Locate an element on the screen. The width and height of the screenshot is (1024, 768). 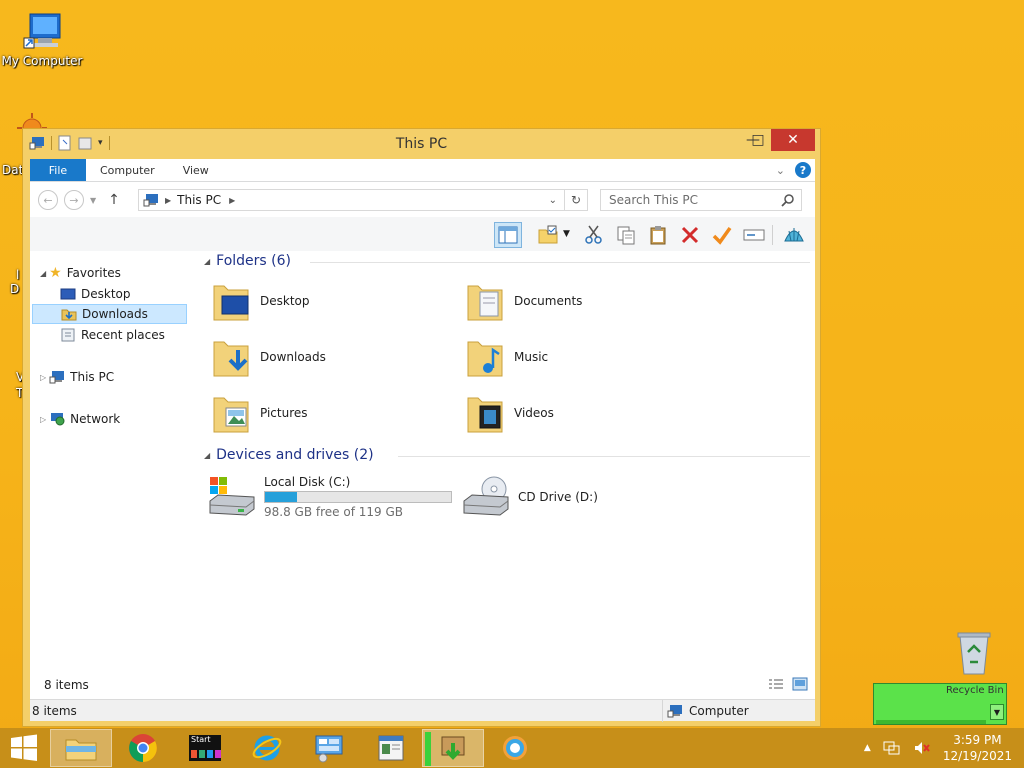
large-icons-view-icon is located at coordinates (800, 684).